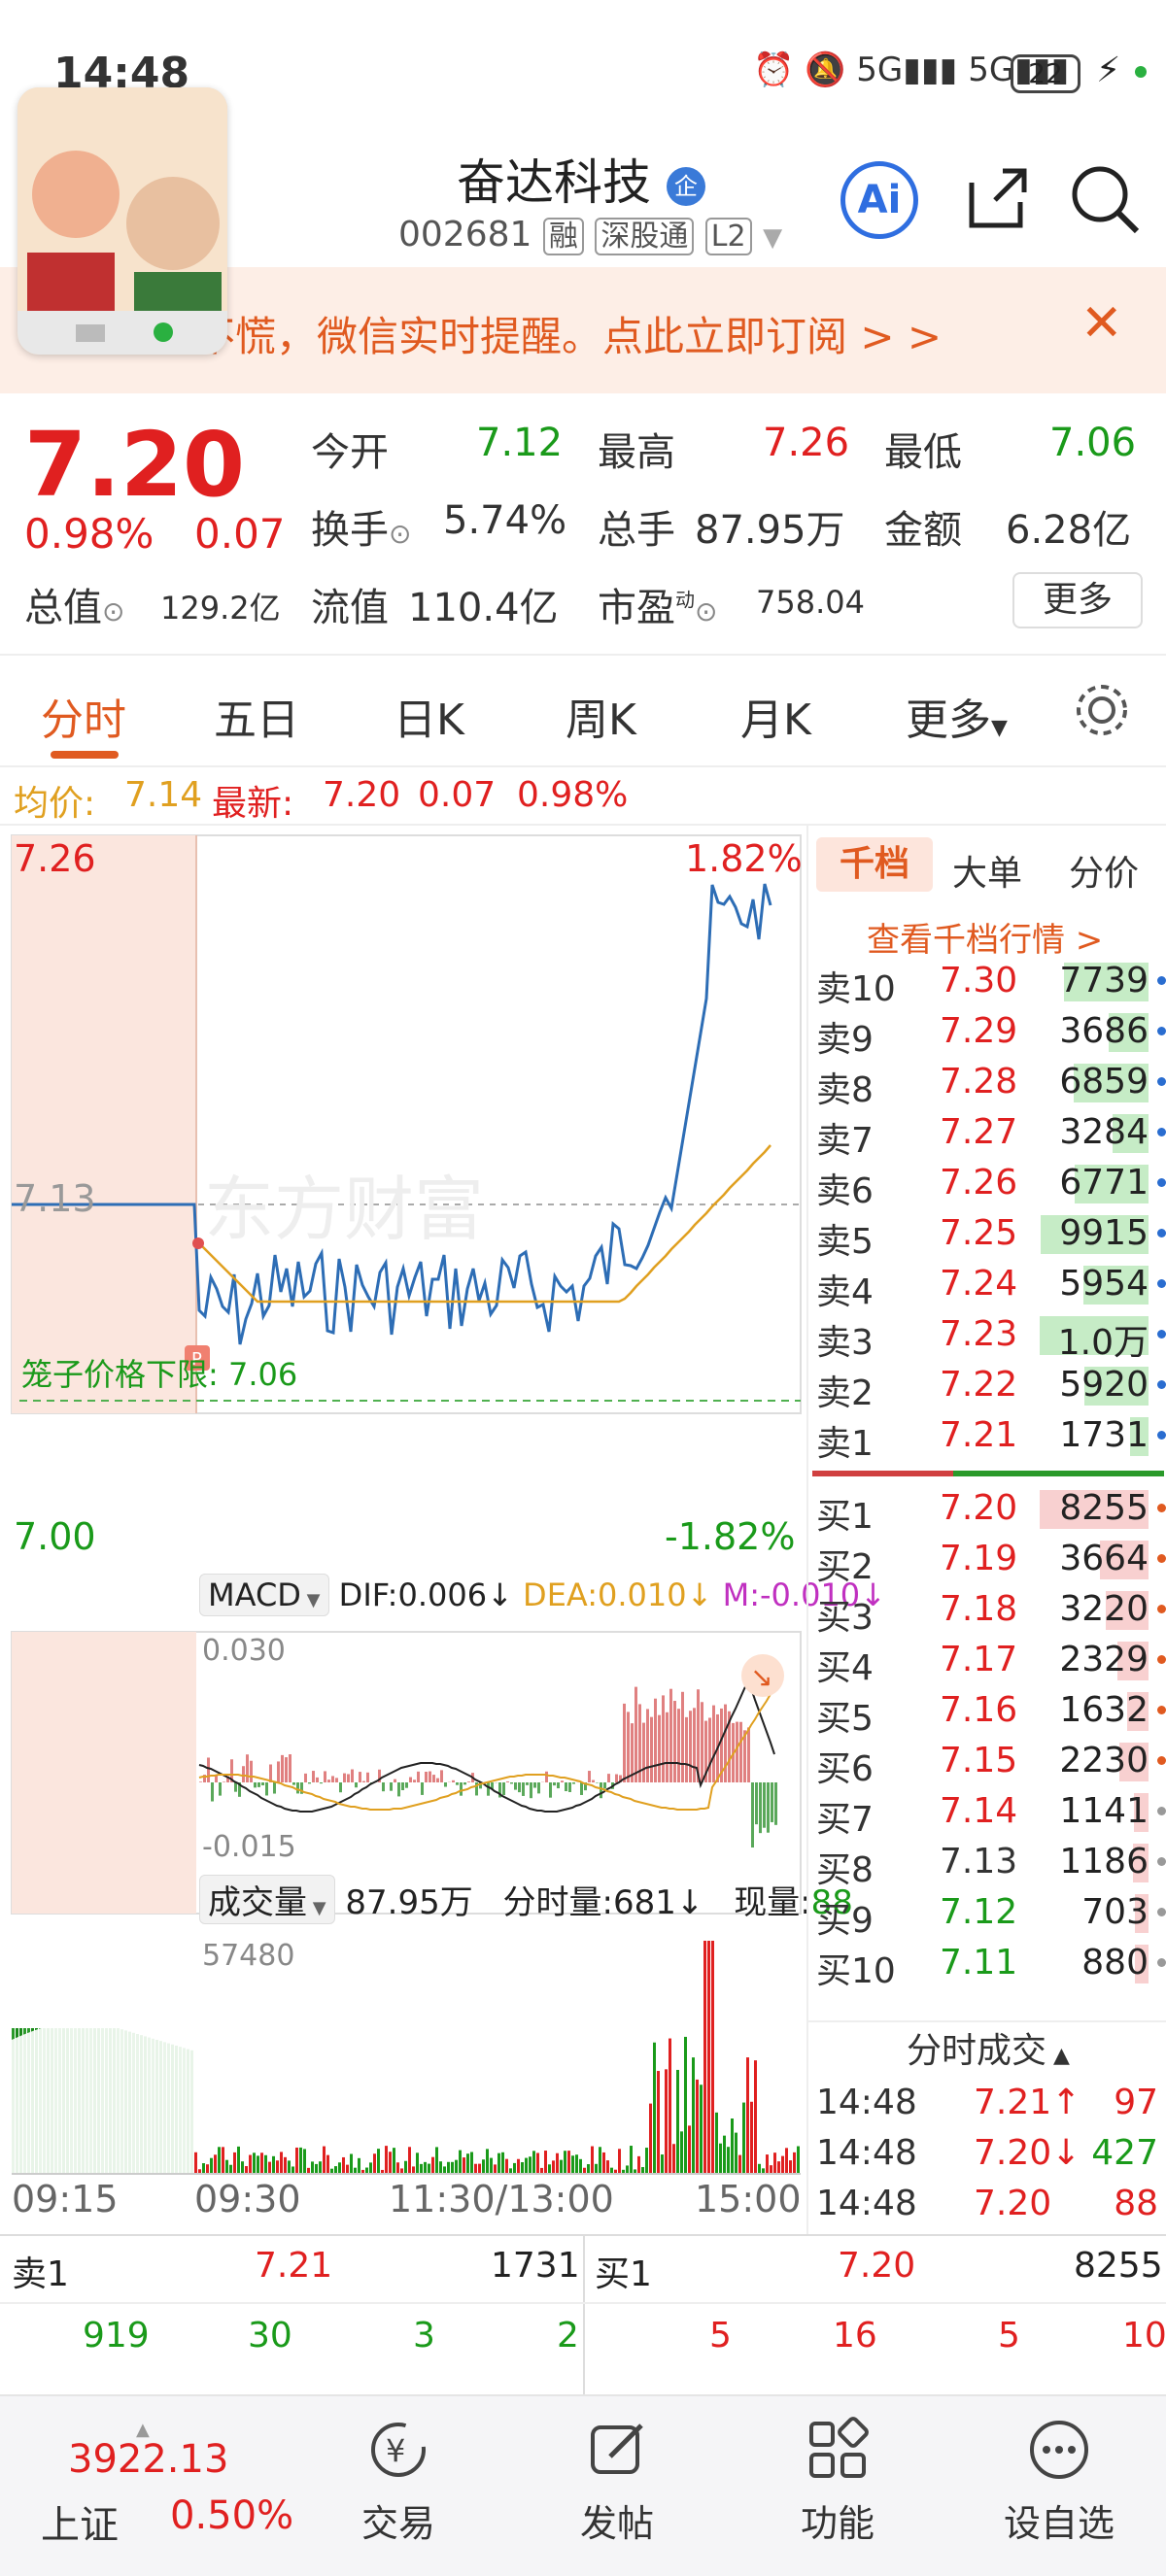 The width and height of the screenshot is (1166, 2576). I want to click on ask-level-price: 7.26, so click(979, 1183).